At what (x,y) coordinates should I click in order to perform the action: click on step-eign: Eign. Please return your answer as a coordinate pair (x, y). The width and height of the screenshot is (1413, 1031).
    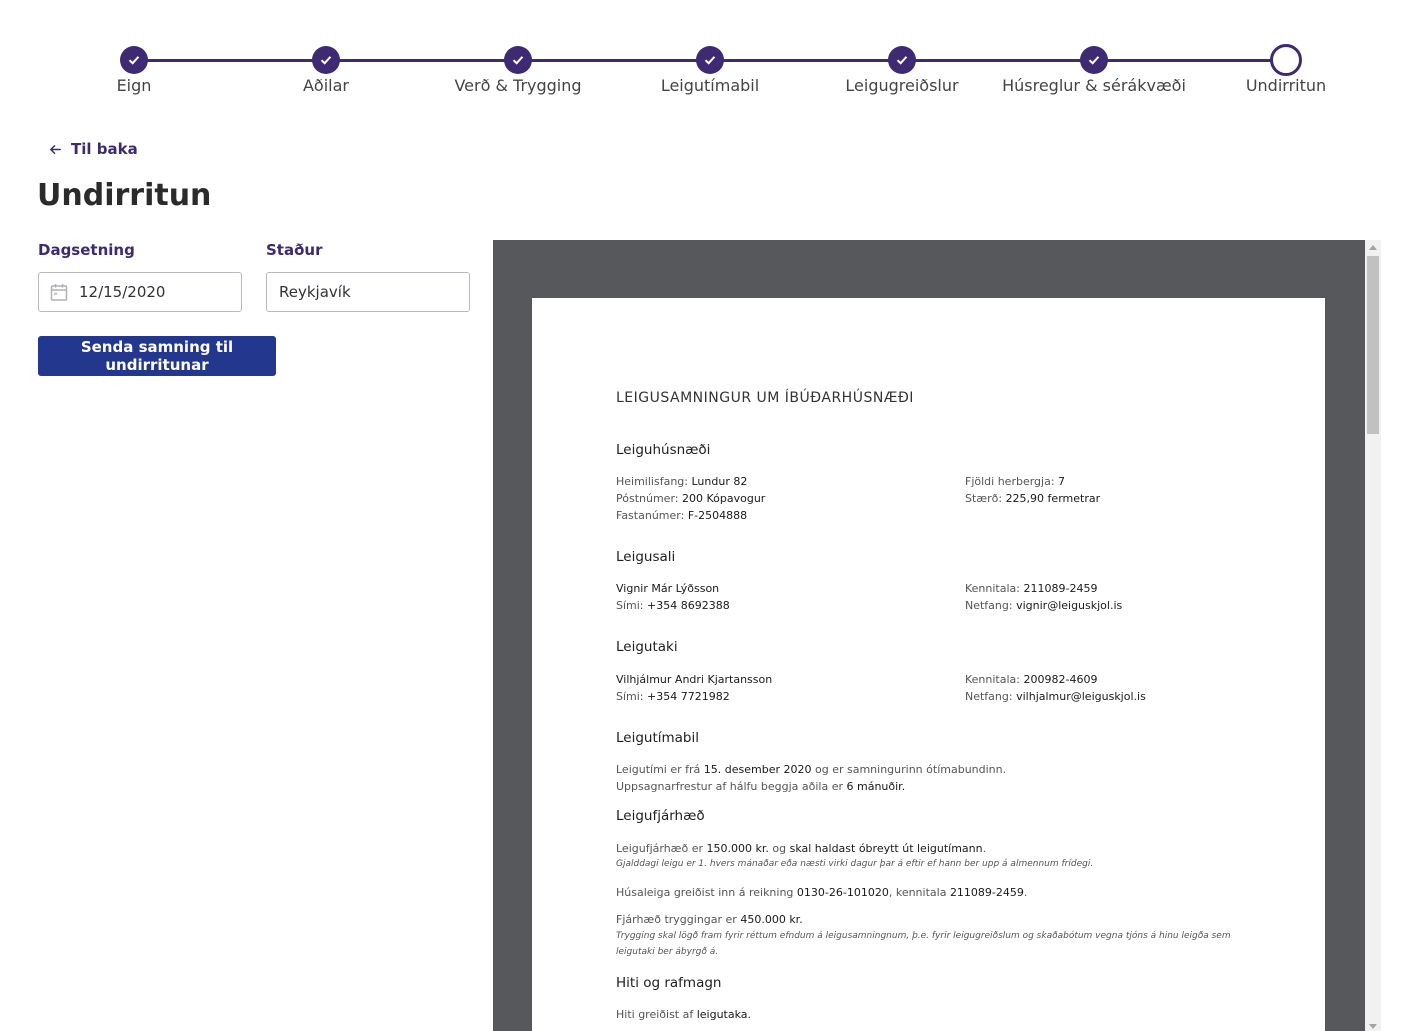
    Looking at the image, I should click on (134, 70).